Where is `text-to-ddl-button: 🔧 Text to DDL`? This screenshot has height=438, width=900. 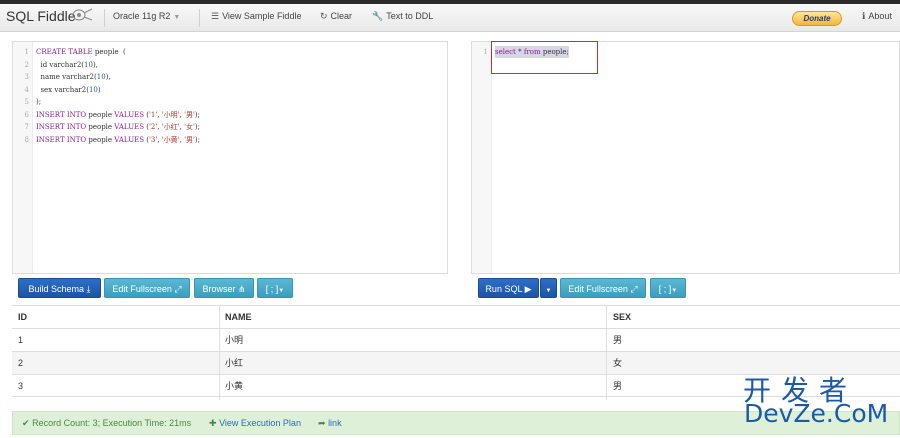 text-to-ddl-button: 🔧 Text to DDL is located at coordinates (402, 16).